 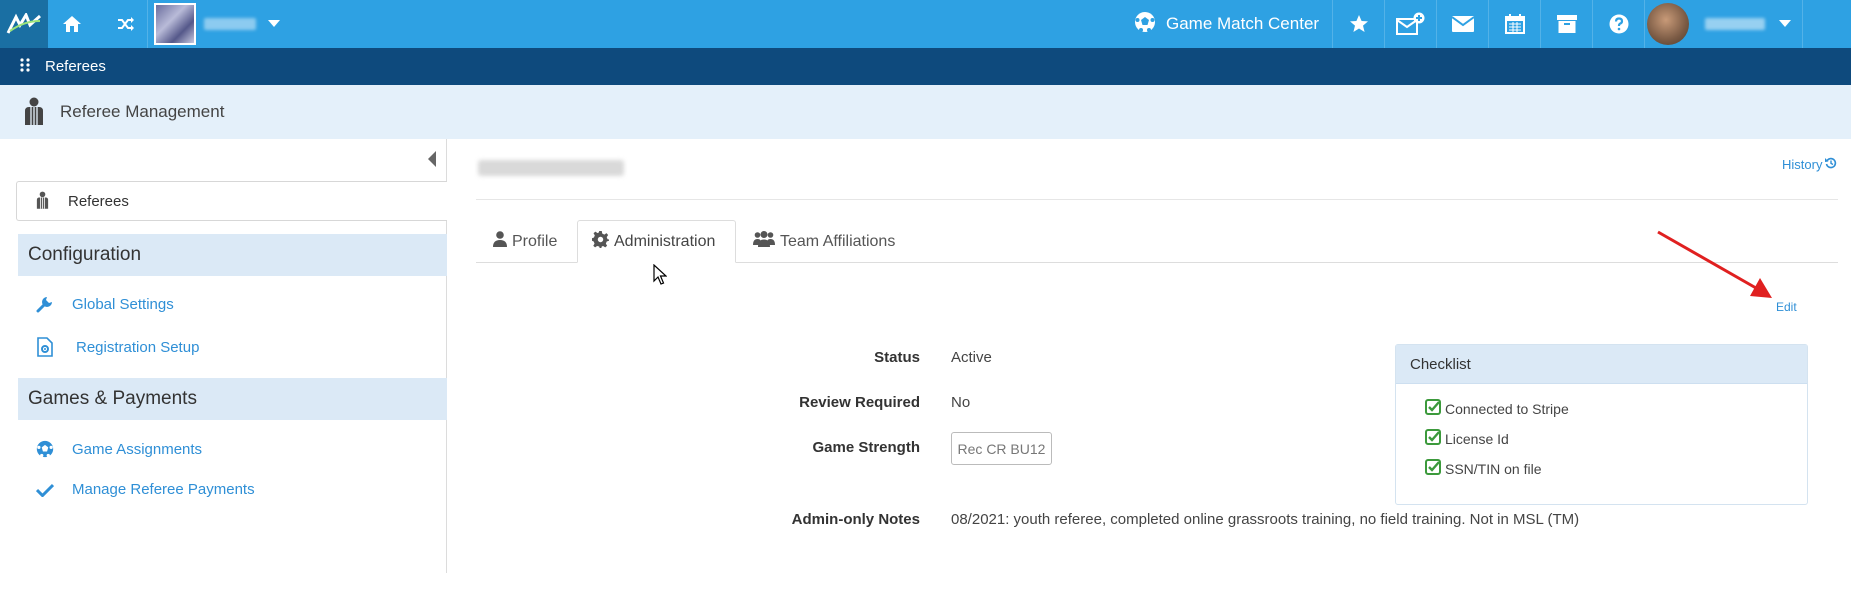 I want to click on referee-name-redacted, so click(x=551, y=168).